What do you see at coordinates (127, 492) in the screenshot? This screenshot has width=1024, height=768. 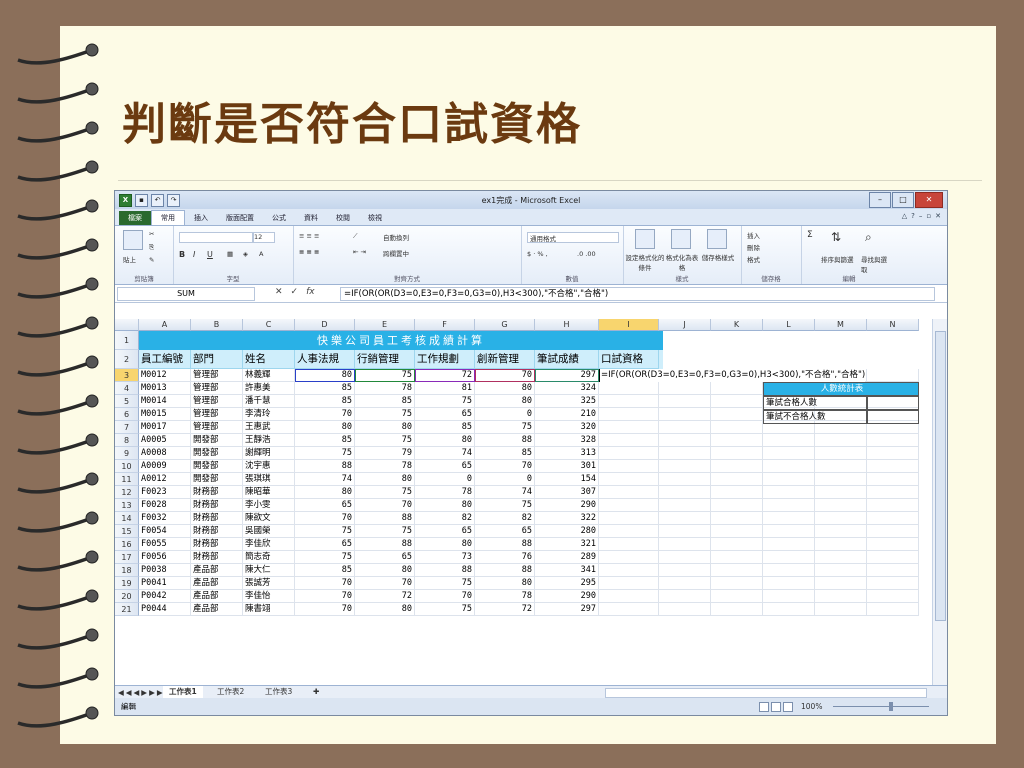 I see `row-header: 12` at bounding box center [127, 492].